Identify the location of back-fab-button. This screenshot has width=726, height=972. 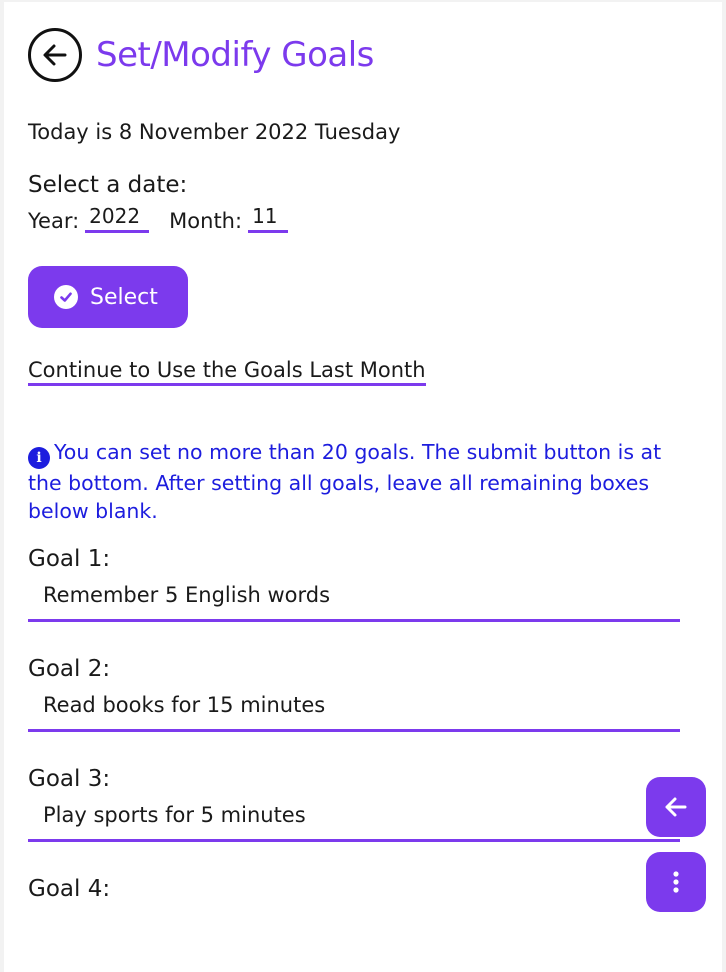
(676, 807).